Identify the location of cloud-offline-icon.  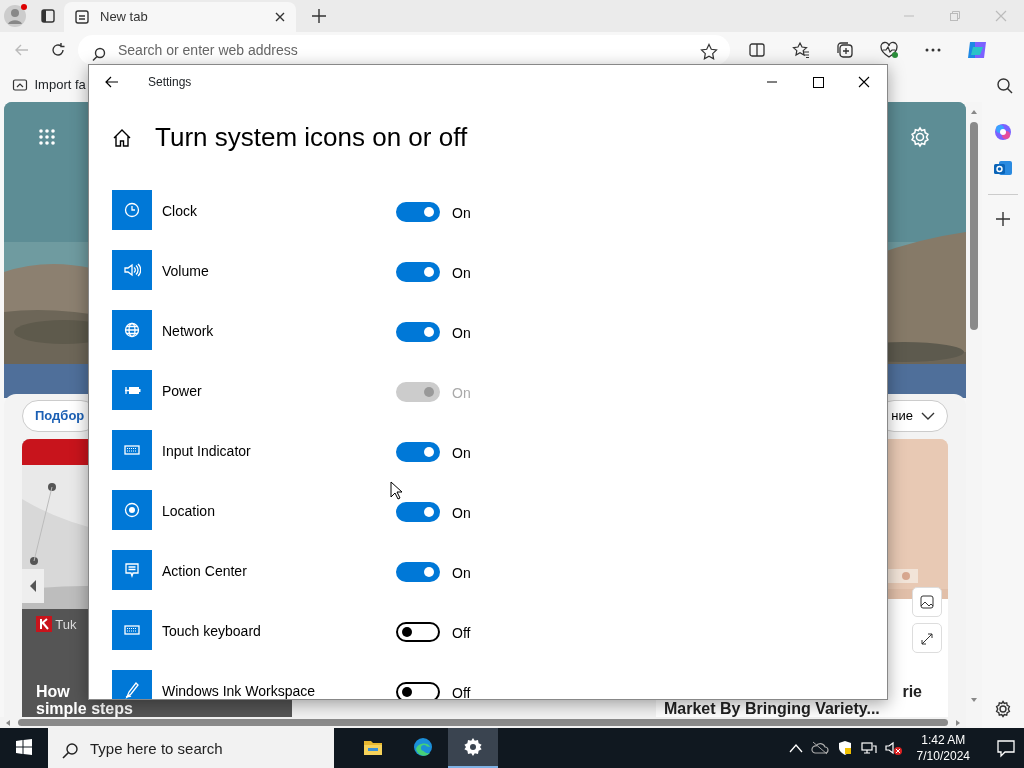
(819, 748).